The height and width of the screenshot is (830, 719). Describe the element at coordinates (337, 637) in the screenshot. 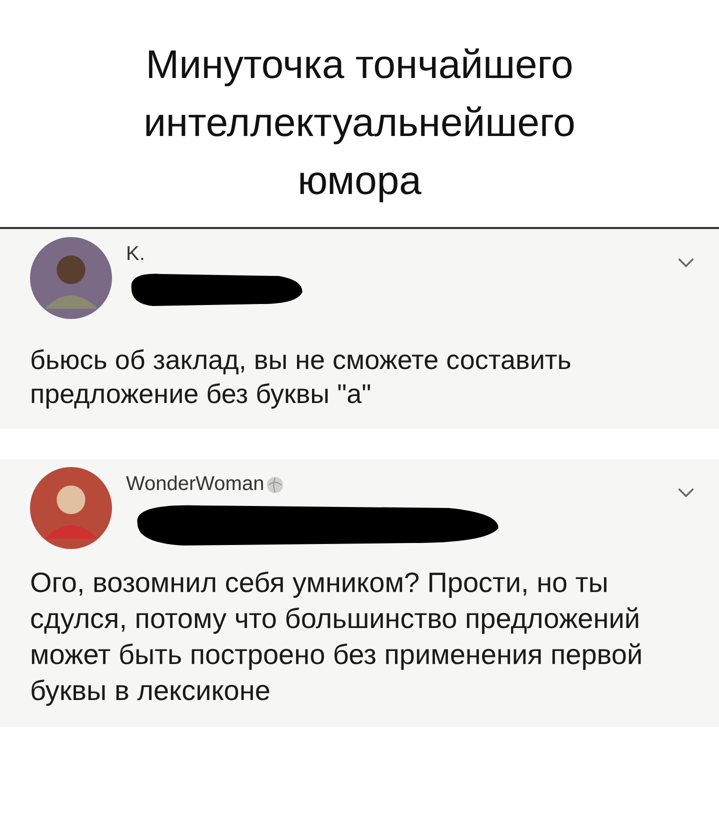

I see `post-text: Ого, возомнил себя умником? Прости, но ты сдулся, потому что большинство предложений может быть построено без применения первой буквы в лексиконе` at that location.